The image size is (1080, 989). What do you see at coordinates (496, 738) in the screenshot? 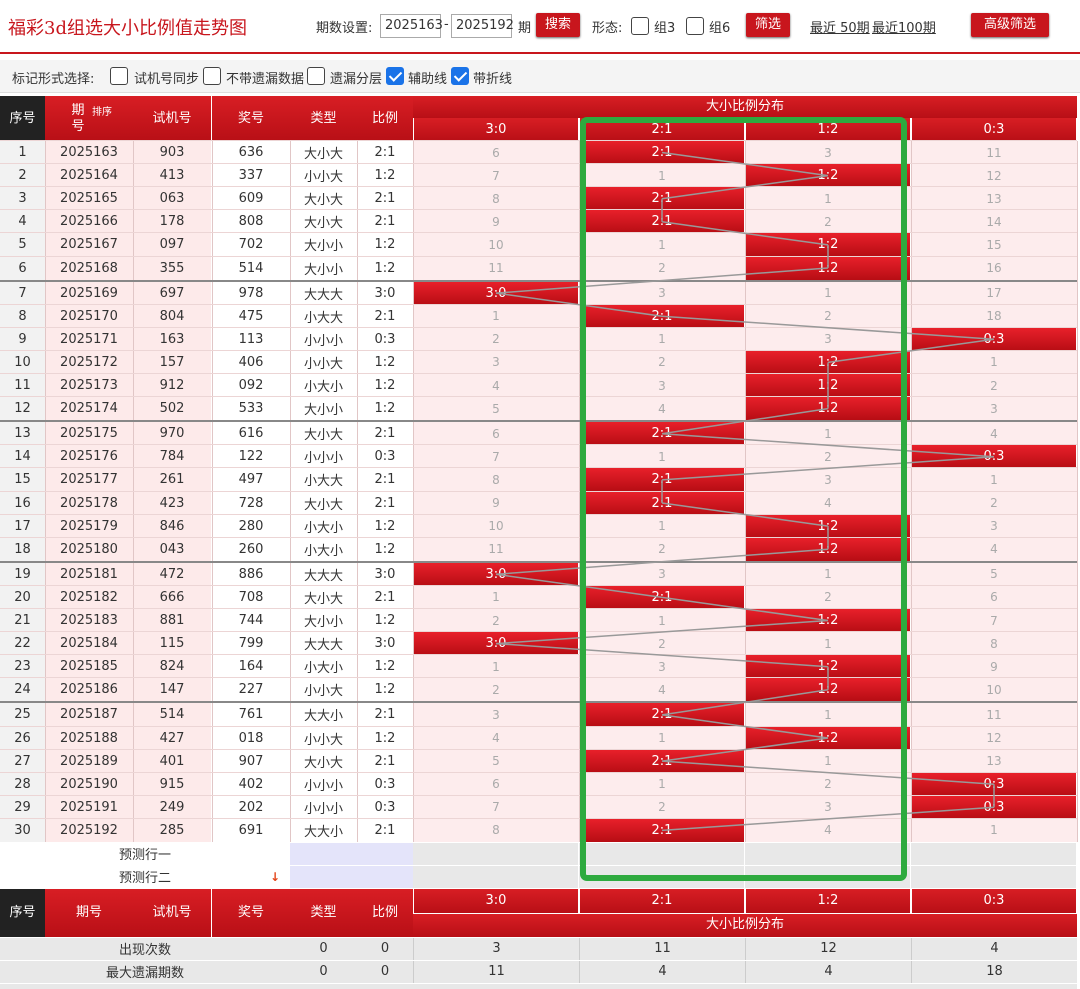
I see `row-26-miss-0: 4` at bounding box center [496, 738].